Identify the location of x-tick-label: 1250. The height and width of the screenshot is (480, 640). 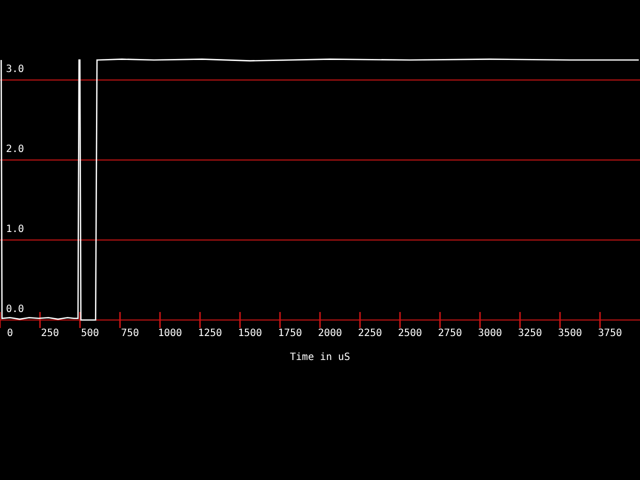
(210, 333).